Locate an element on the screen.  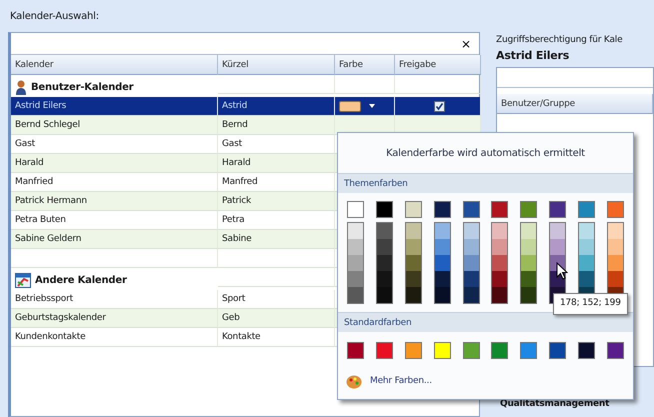
calendar-owner: Astrid Eilers is located at coordinates (533, 56).